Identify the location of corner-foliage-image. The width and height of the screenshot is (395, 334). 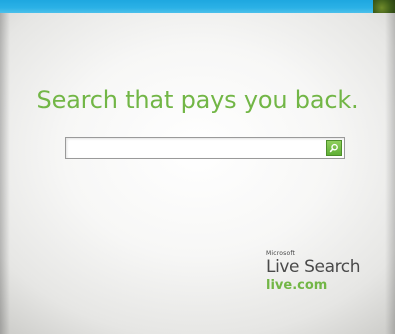
(384, 6).